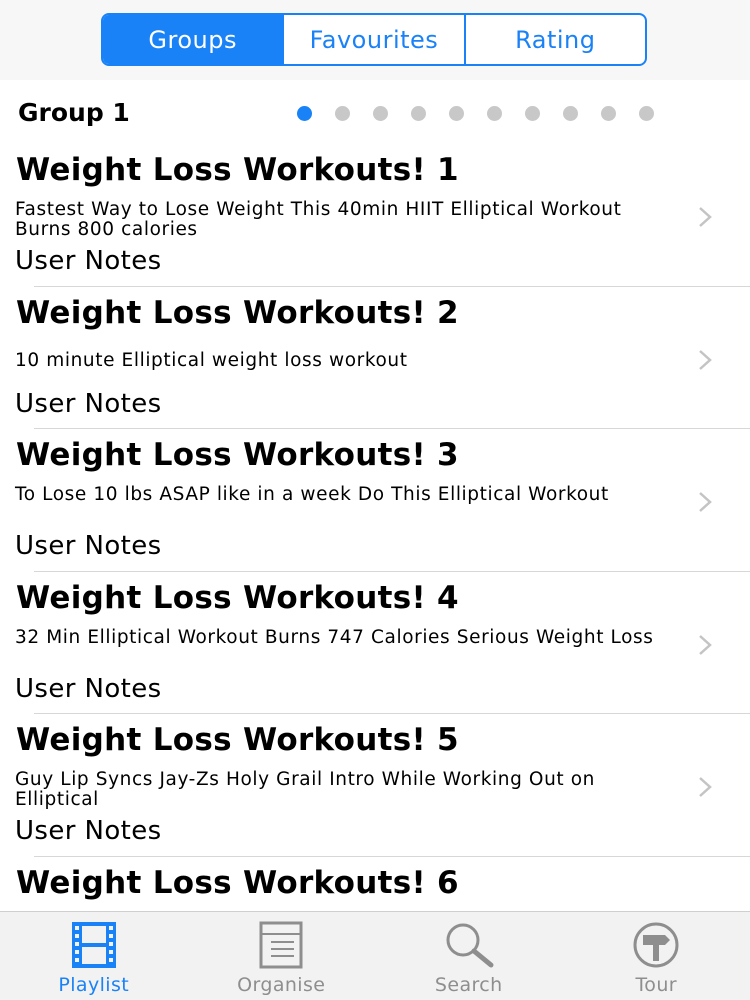  Describe the element at coordinates (656, 985) in the screenshot. I see `tab-label: Tour` at that location.